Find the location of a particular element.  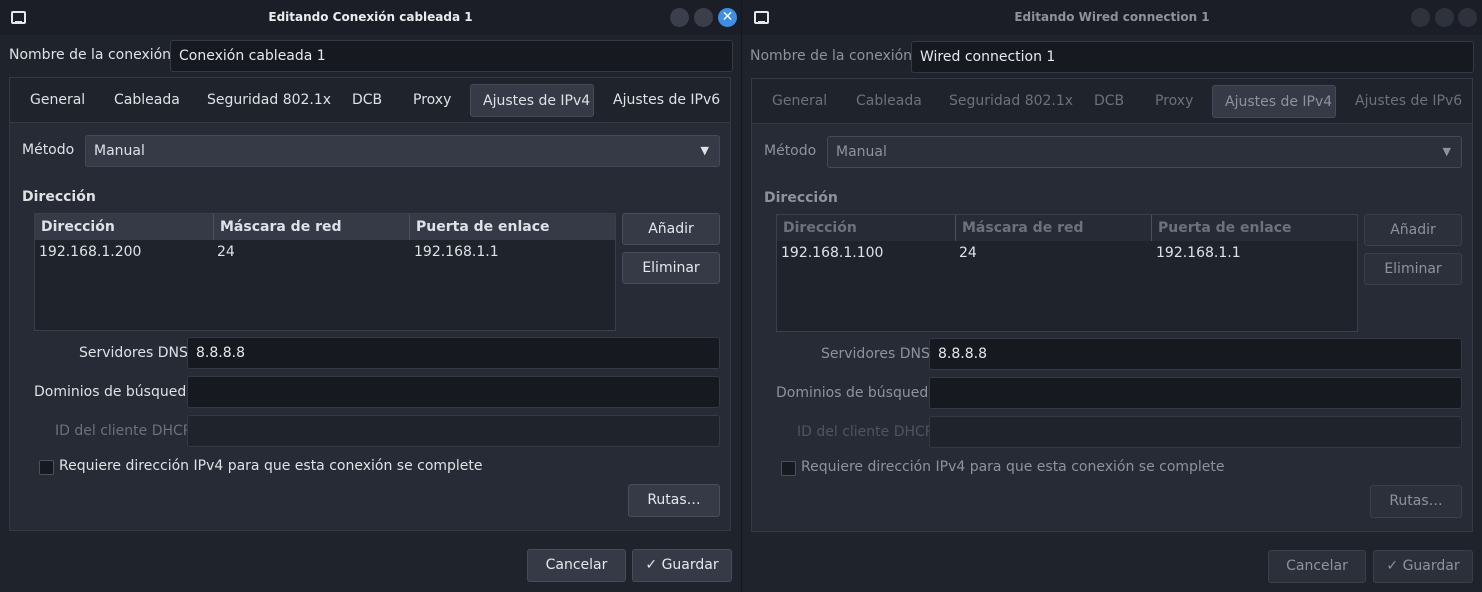

title-bar: Editando Wired connection 1 is located at coordinates (1112, 17).